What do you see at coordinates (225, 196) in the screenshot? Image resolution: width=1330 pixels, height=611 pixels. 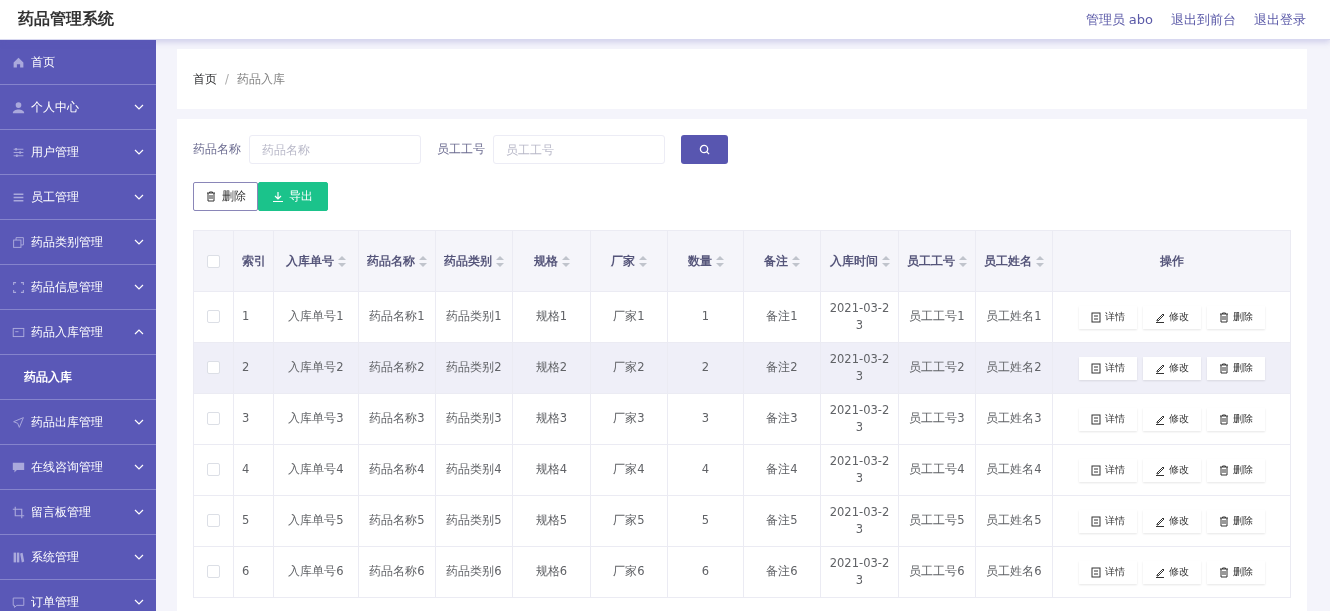 I see `delete-button: 删除` at bounding box center [225, 196].